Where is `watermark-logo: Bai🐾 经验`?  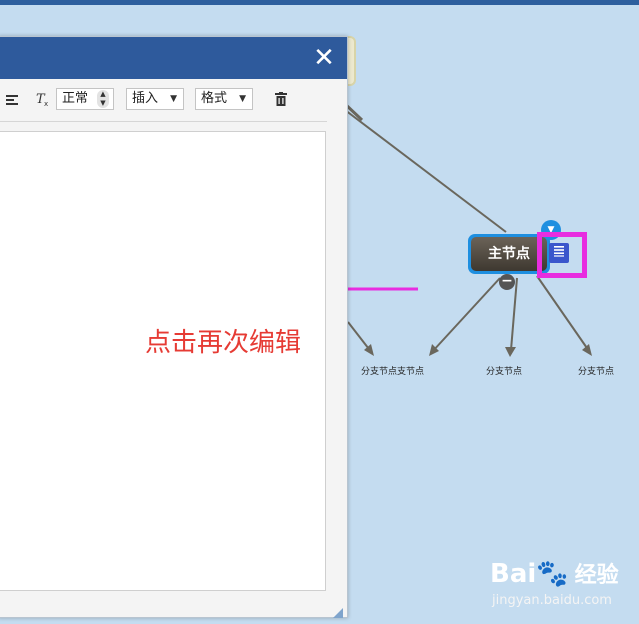
watermark-logo: Bai🐾 经验 is located at coordinates (554, 573).